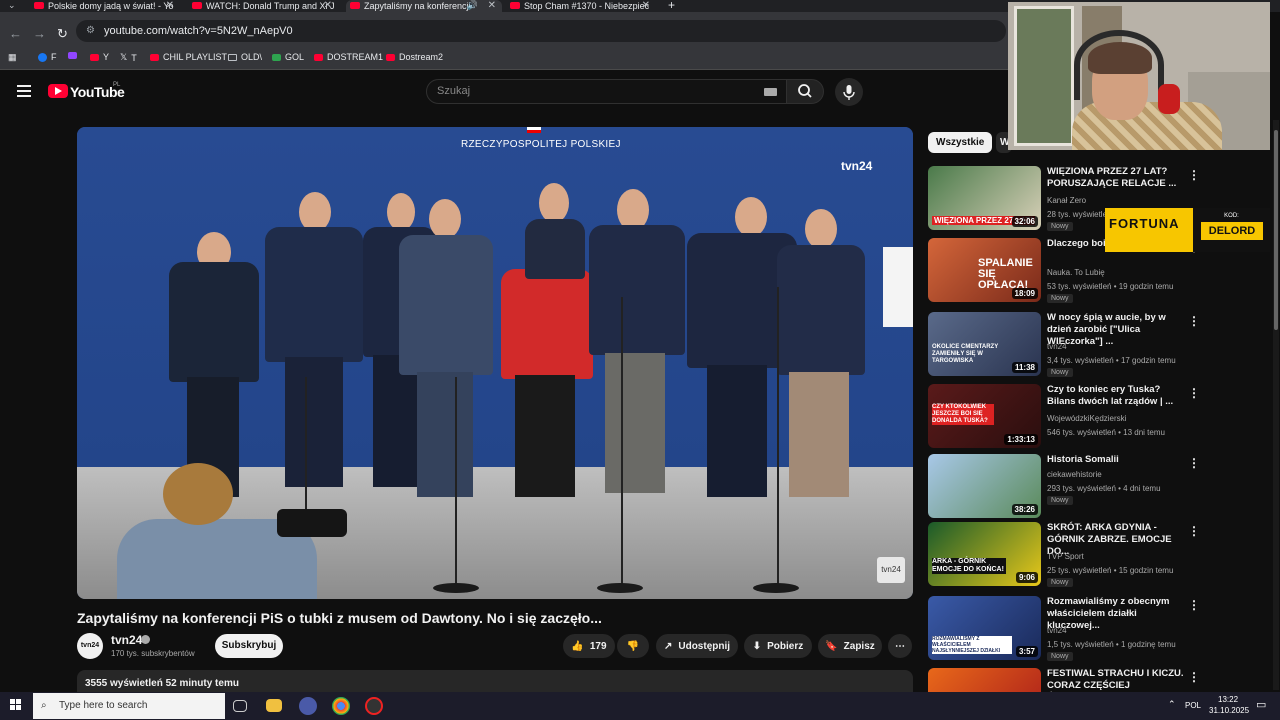  I want to click on channel-name: tvn24, so click(126, 640).